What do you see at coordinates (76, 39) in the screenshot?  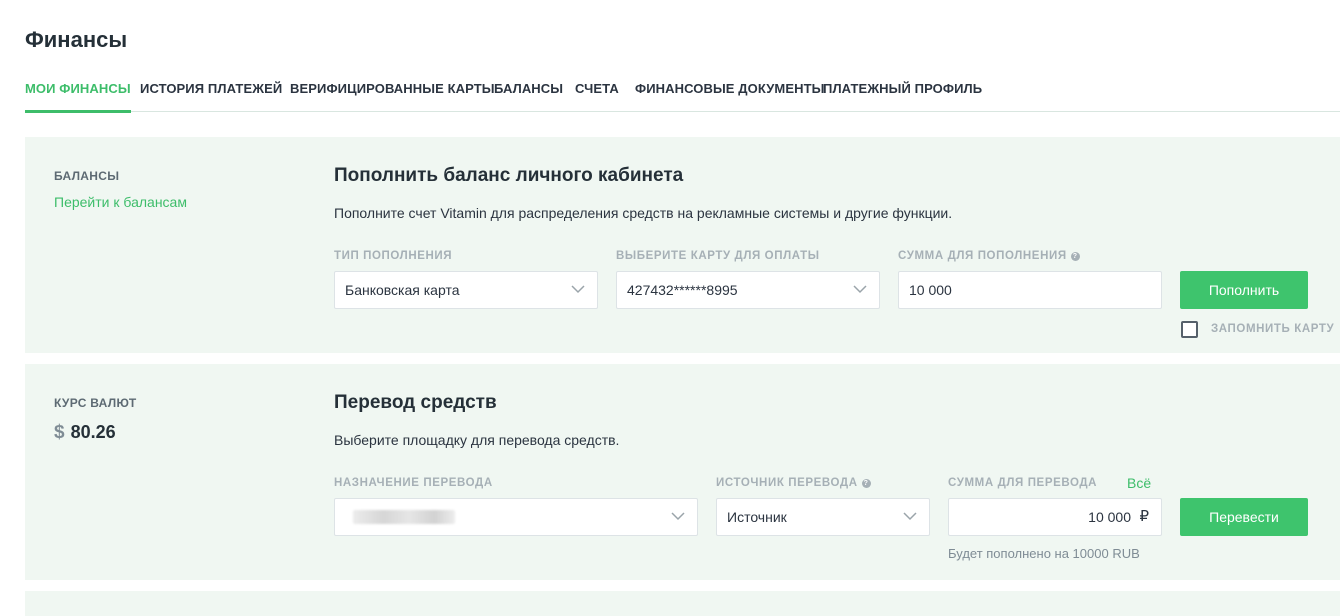 I see `page-title: Финансы` at bounding box center [76, 39].